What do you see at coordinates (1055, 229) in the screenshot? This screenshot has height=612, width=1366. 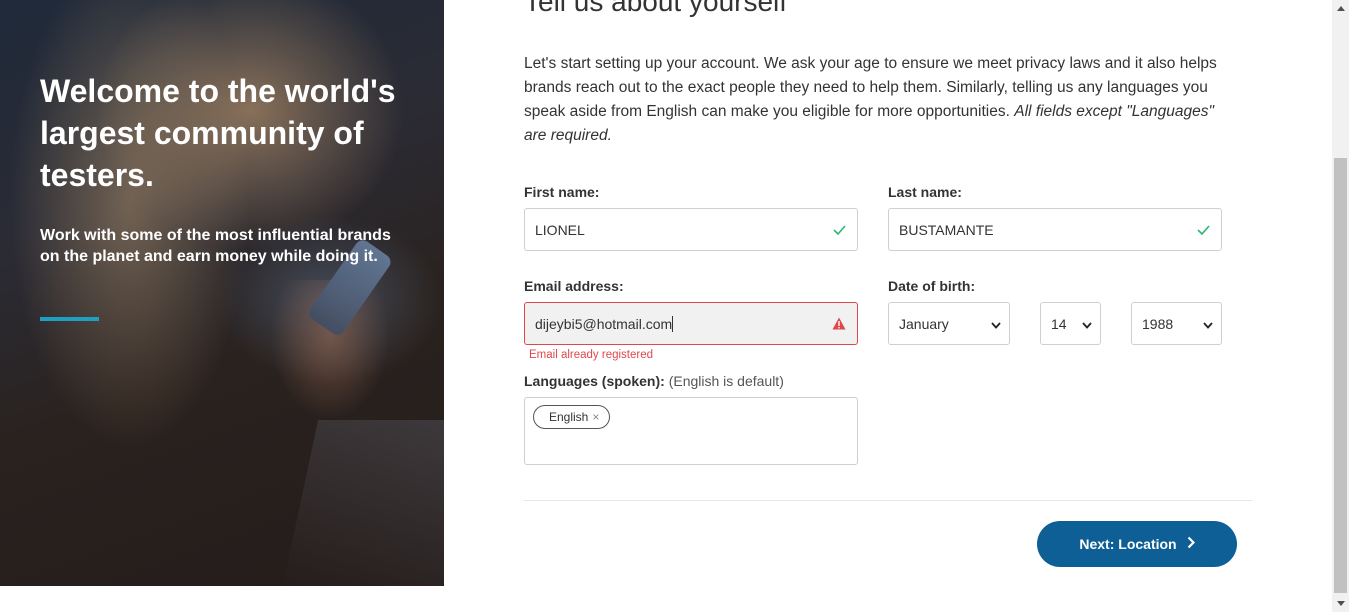 I see `last-name-field: BUSTAMANTE` at bounding box center [1055, 229].